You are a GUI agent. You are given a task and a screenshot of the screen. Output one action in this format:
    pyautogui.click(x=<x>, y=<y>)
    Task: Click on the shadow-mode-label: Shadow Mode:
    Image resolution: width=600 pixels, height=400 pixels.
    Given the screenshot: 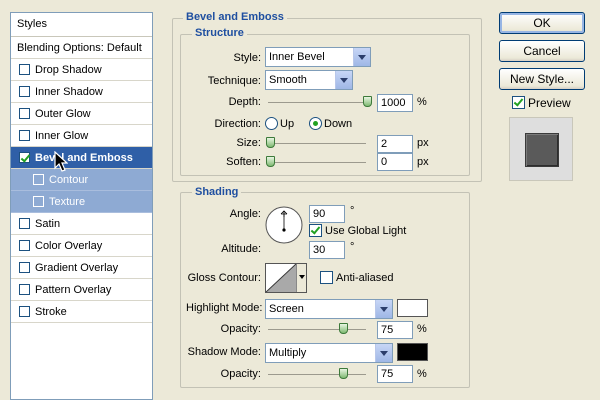 What is the action you would take?
    pyautogui.click(x=224, y=352)
    